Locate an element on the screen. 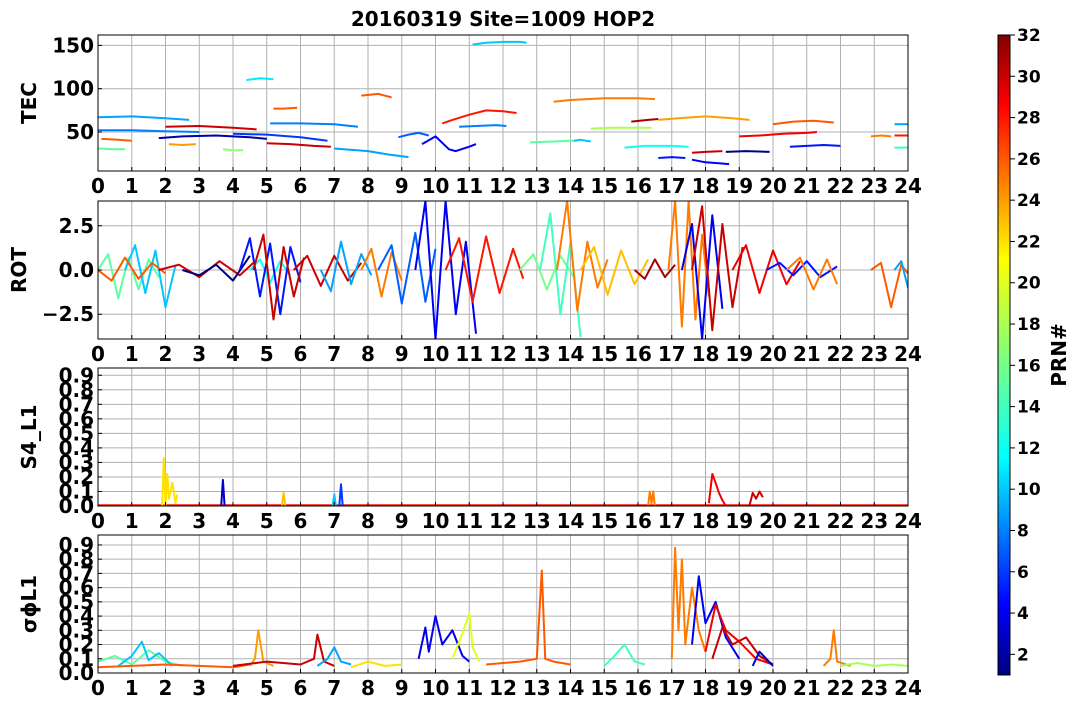 The image size is (1077, 713). colorbar-tick-label: 6 is located at coordinates (1023, 573).